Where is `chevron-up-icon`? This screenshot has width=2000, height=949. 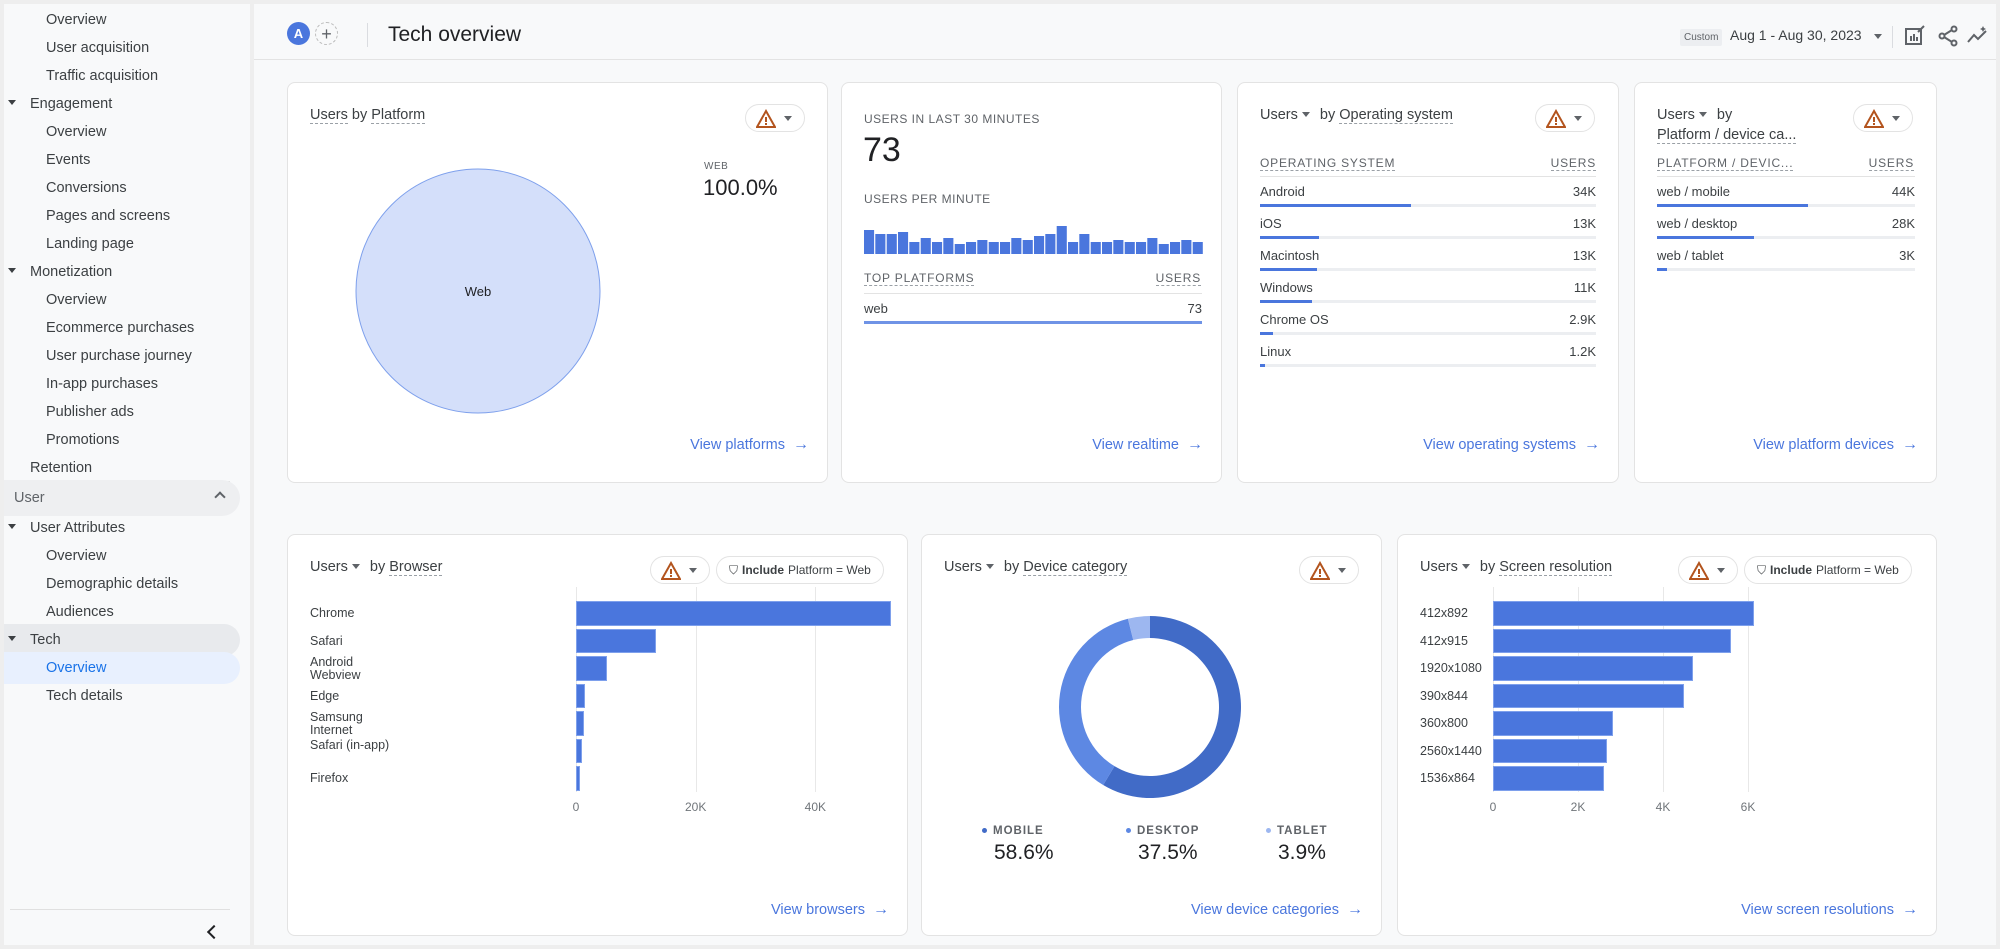
chevron-up-icon is located at coordinates (220, 497).